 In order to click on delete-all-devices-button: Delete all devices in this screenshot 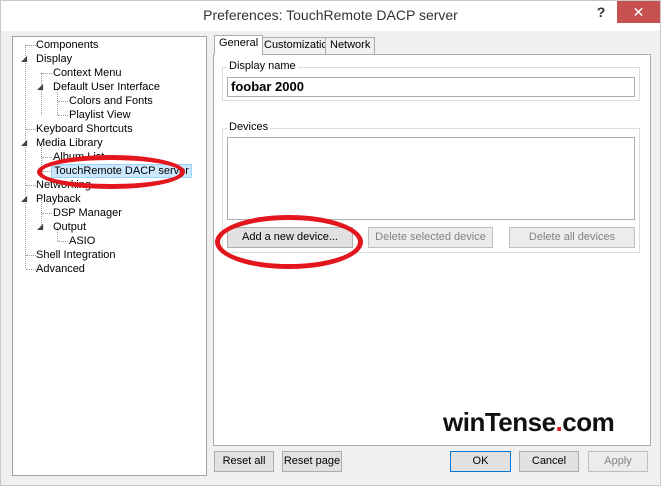, I will do `click(572, 237)`.